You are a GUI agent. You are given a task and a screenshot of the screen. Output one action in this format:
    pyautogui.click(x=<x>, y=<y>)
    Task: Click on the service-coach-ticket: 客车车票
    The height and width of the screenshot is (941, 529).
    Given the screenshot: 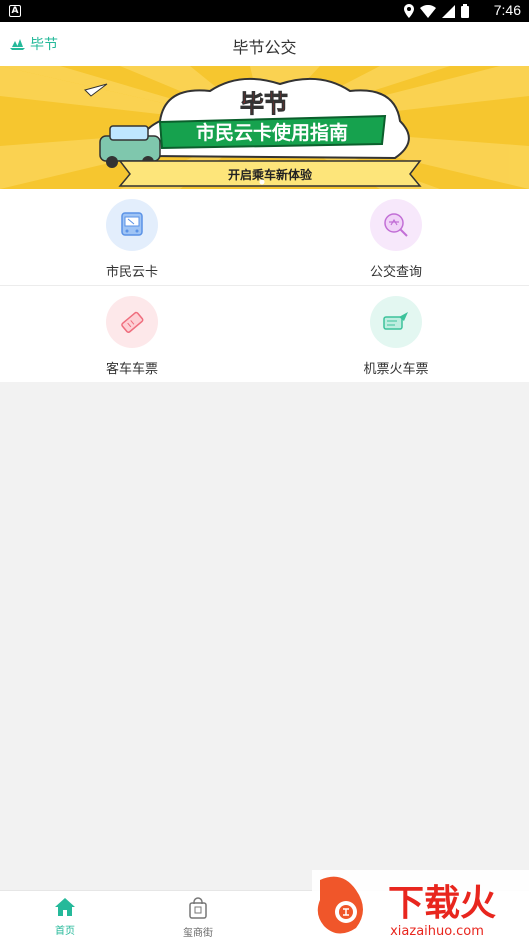 What is the action you would take?
    pyautogui.click(x=132, y=334)
    